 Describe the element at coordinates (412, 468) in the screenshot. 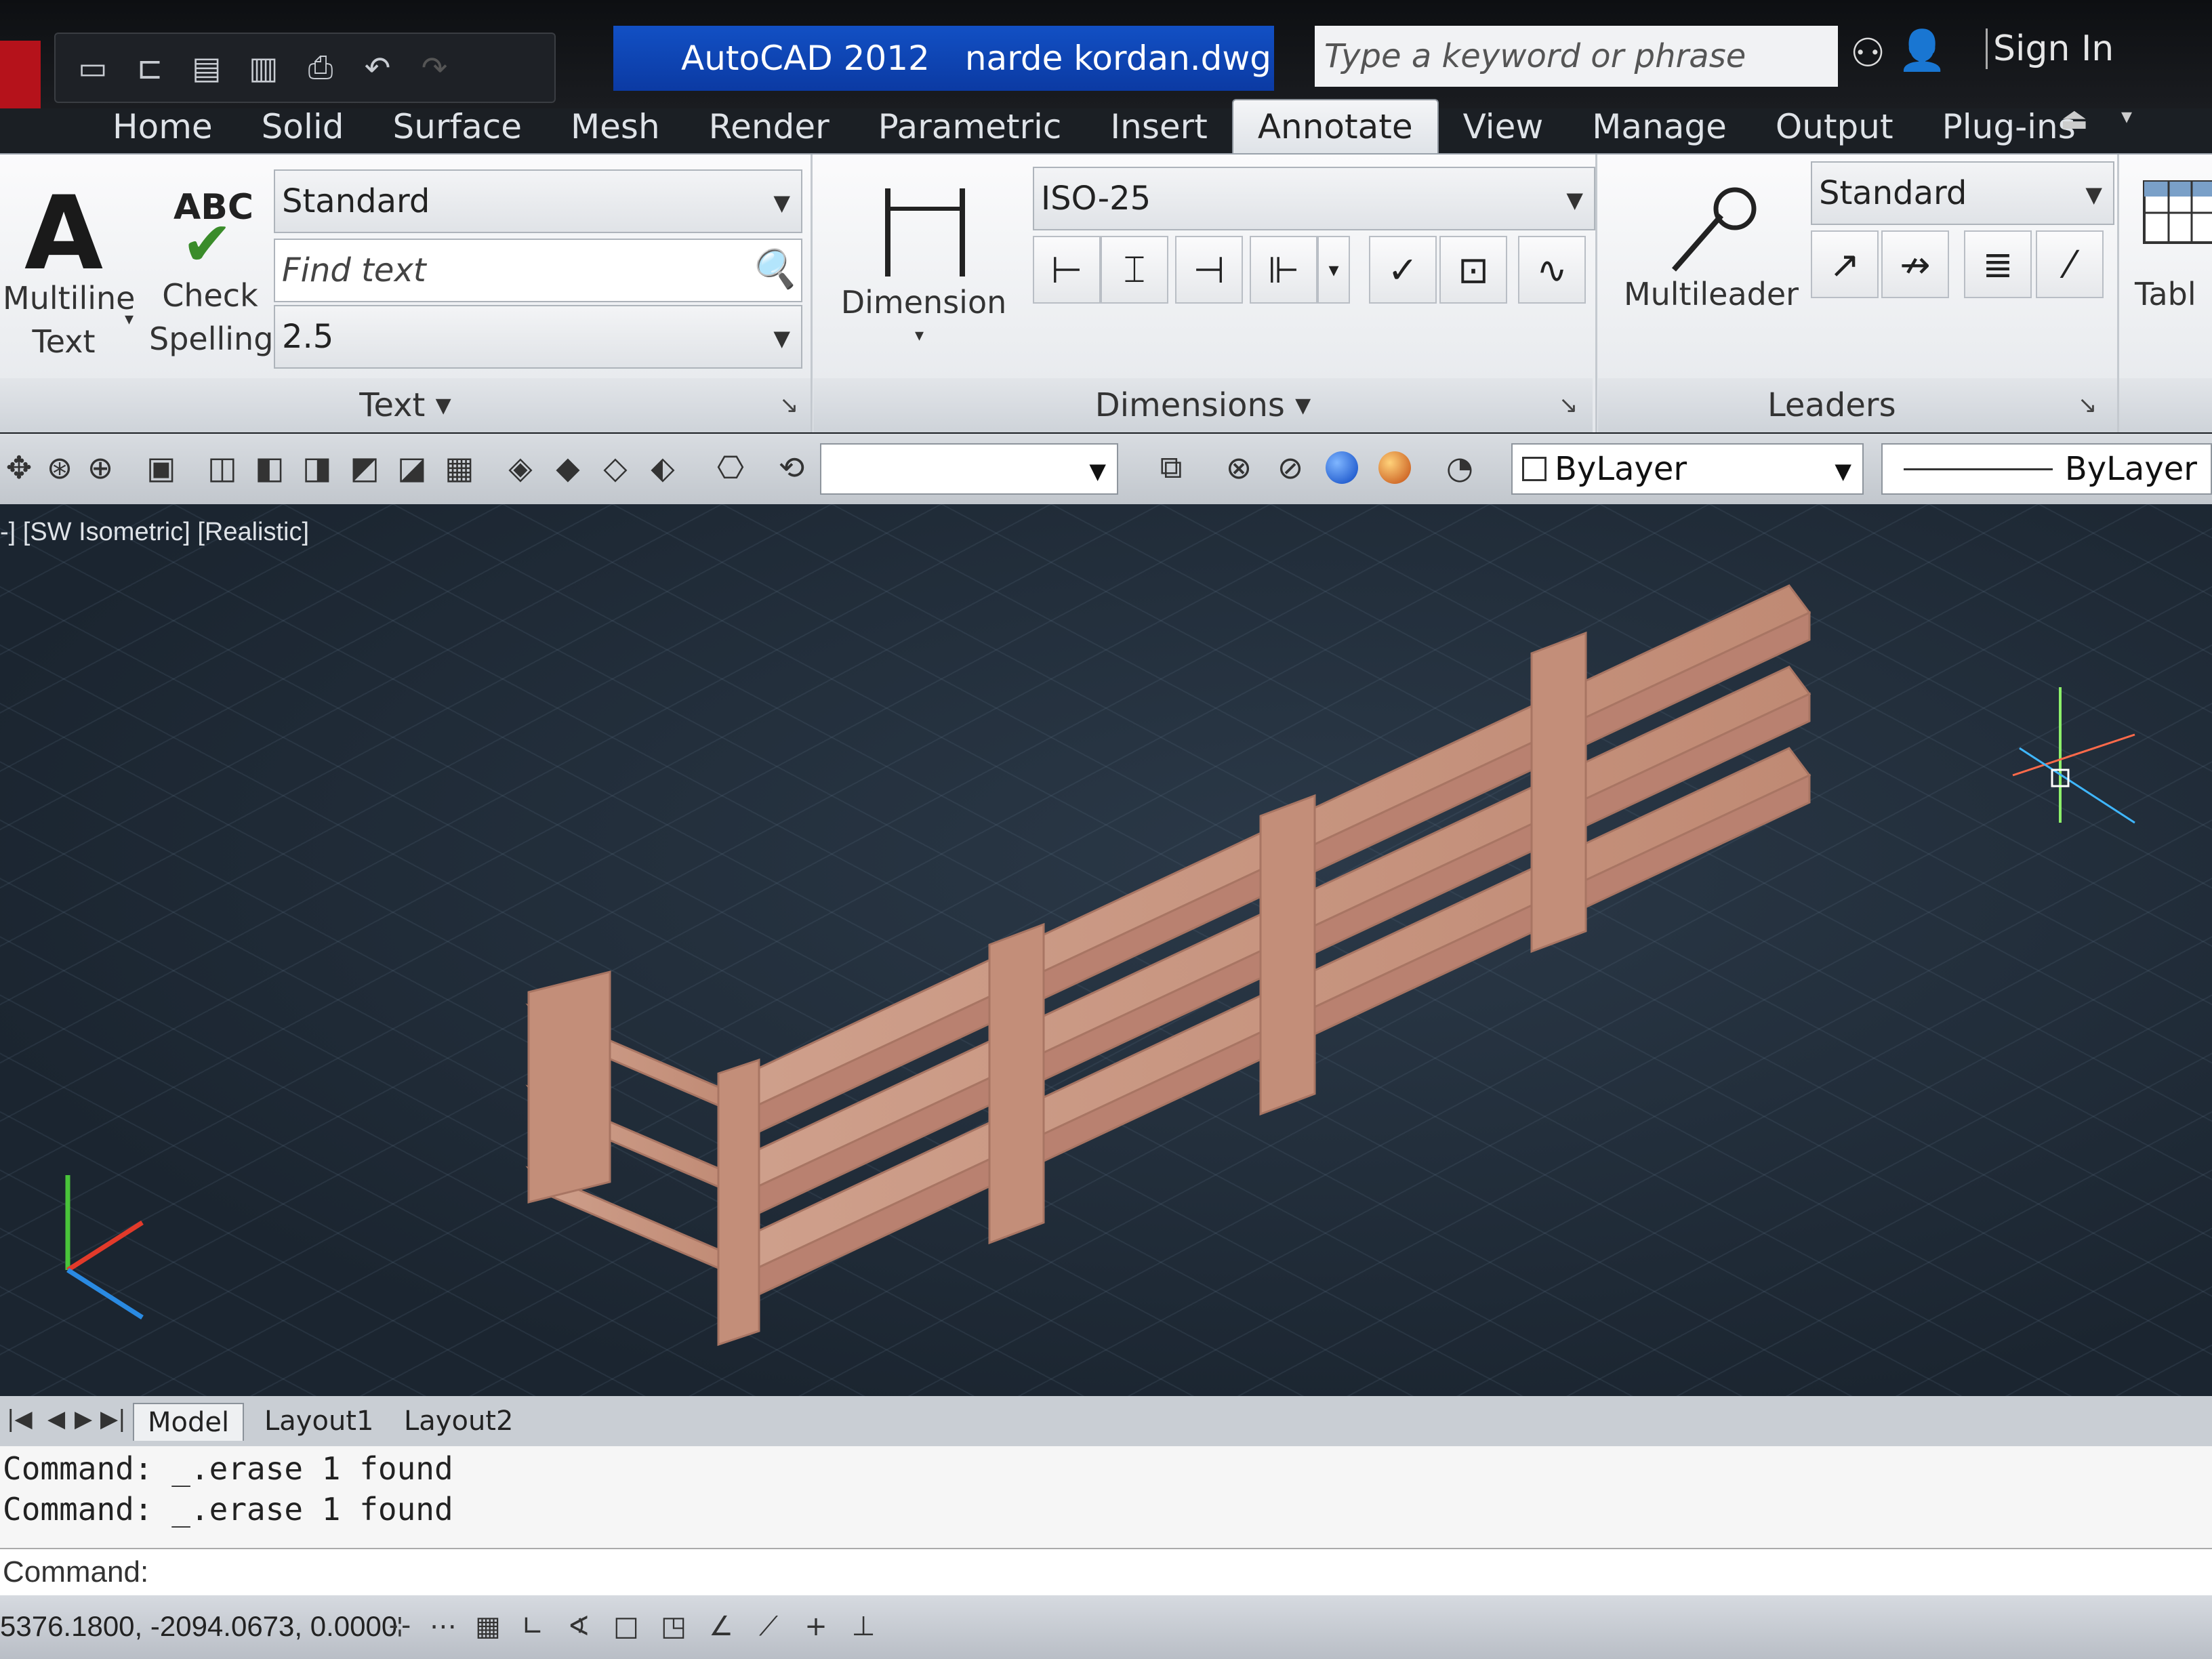

I see `front-view-icon: ◪` at that location.